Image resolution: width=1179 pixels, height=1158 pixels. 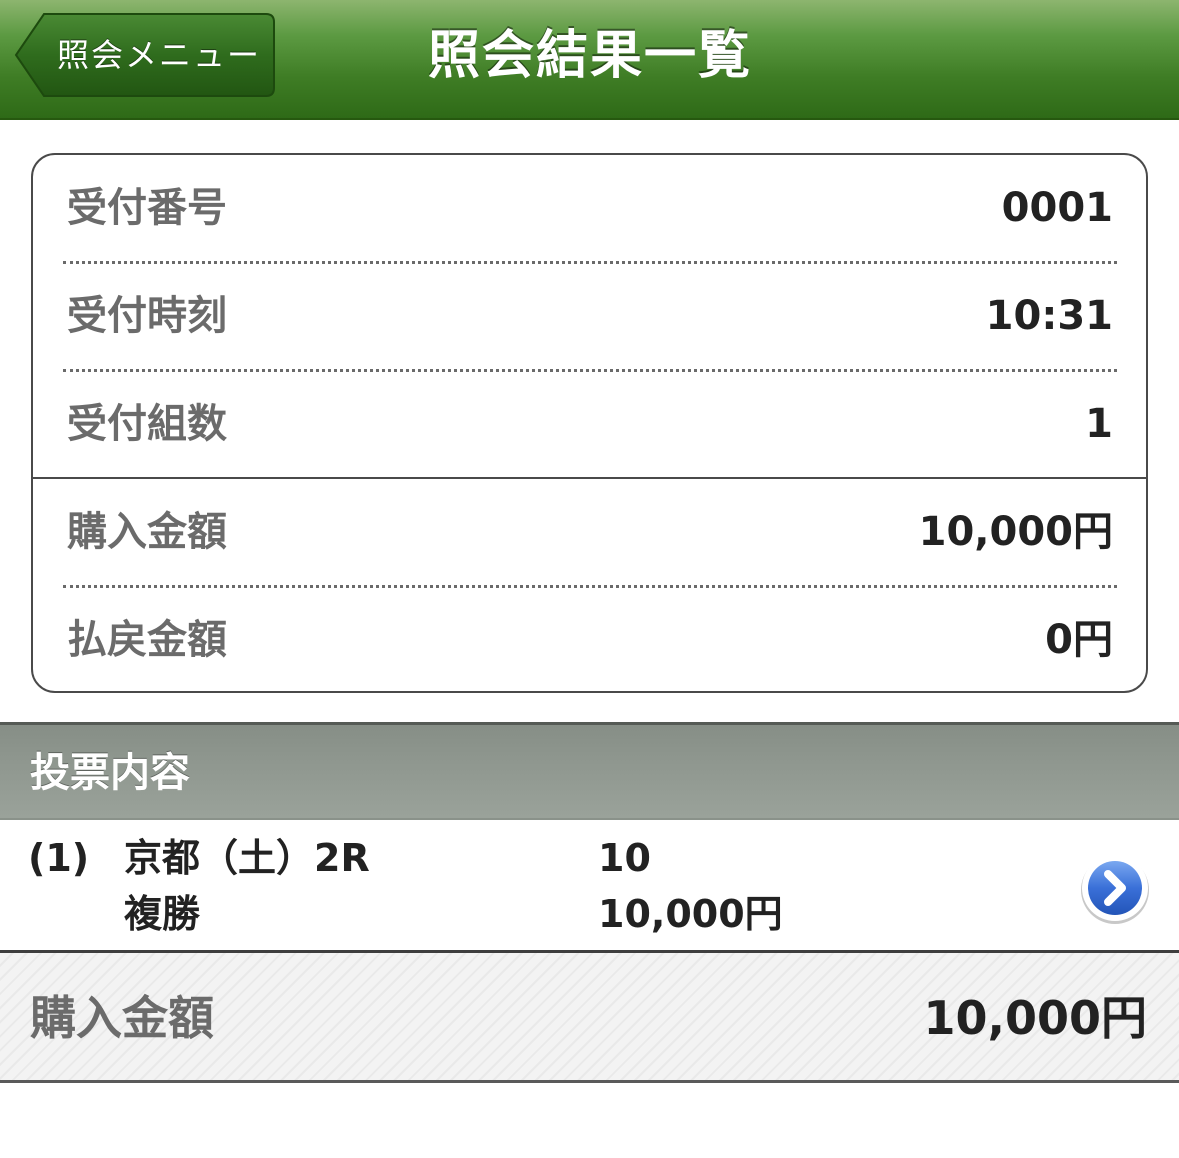 What do you see at coordinates (162, 914) in the screenshot?
I see `vote-bet-type: 複勝` at bounding box center [162, 914].